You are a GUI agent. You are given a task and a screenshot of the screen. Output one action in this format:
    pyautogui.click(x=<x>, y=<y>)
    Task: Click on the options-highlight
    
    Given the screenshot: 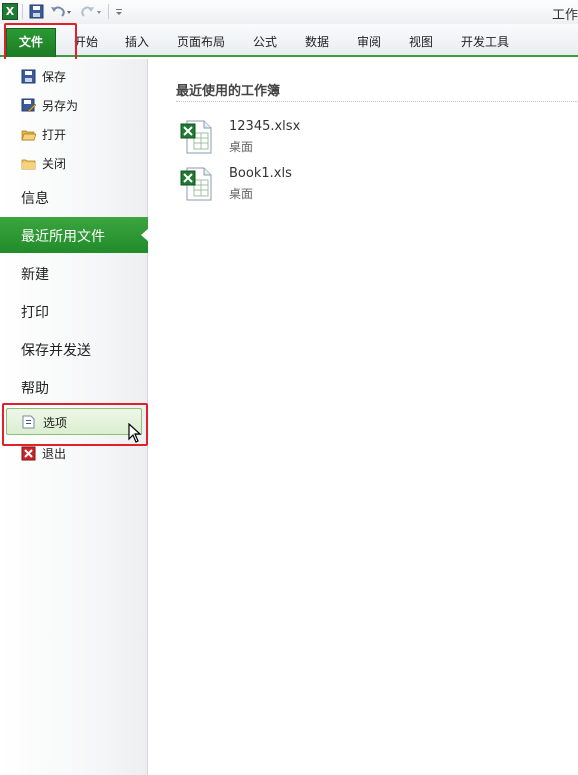 What is the action you would take?
    pyautogui.click(x=75, y=424)
    